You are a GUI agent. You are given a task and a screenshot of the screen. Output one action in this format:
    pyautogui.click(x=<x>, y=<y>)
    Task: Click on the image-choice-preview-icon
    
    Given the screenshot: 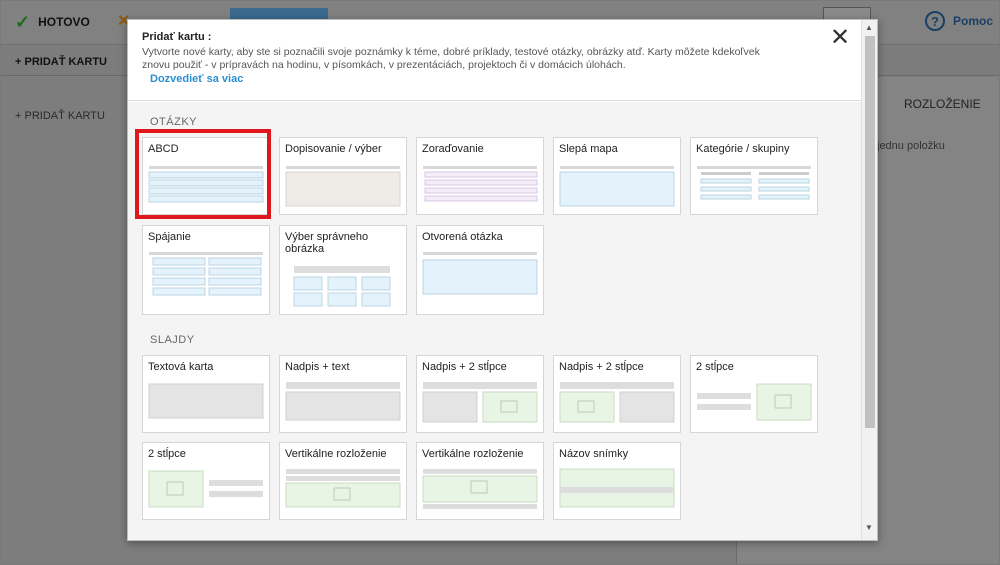 What is the action you would take?
    pyautogui.click(x=342, y=286)
    